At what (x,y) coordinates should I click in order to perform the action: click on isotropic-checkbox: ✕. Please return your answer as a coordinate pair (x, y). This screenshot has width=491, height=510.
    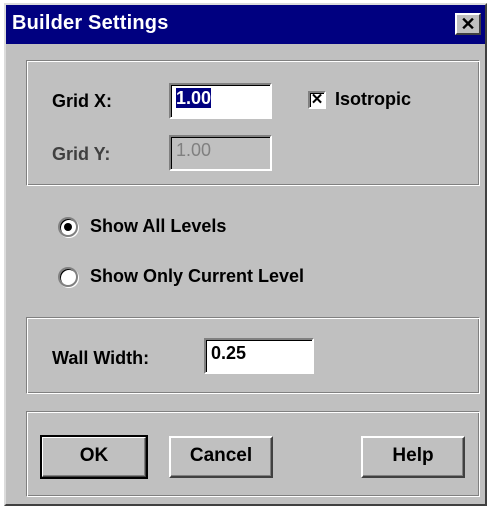
    Looking at the image, I should click on (317, 100).